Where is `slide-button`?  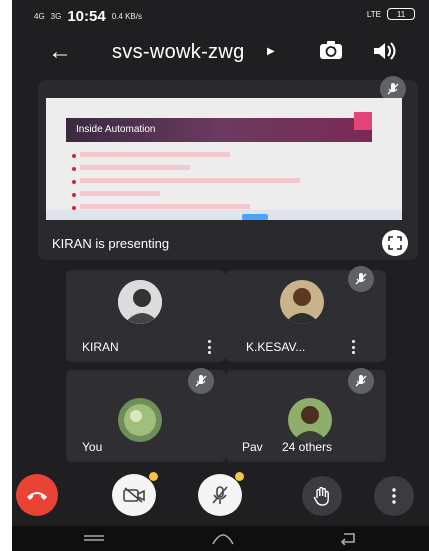 slide-button is located at coordinates (255, 217).